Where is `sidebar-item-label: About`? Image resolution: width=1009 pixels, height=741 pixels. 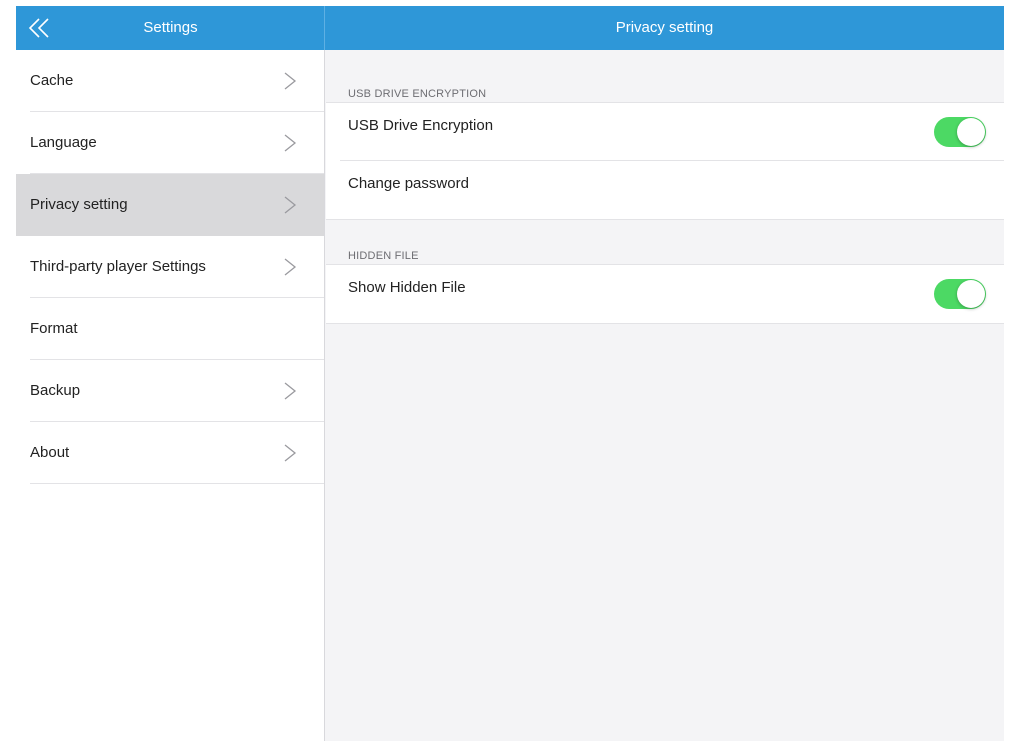 sidebar-item-label: About is located at coordinates (50, 452).